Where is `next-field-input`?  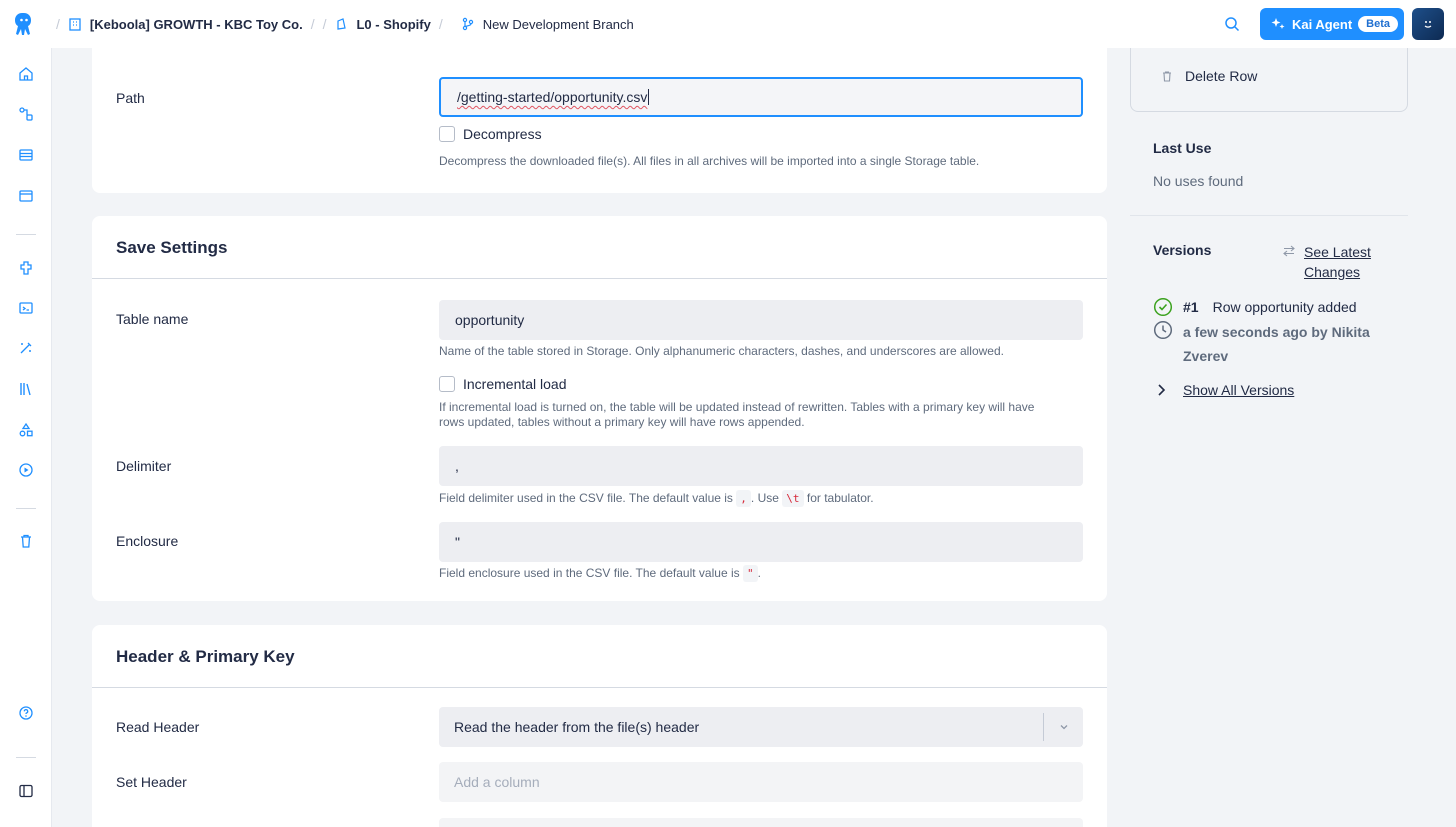
next-field-input is located at coordinates (761, 822).